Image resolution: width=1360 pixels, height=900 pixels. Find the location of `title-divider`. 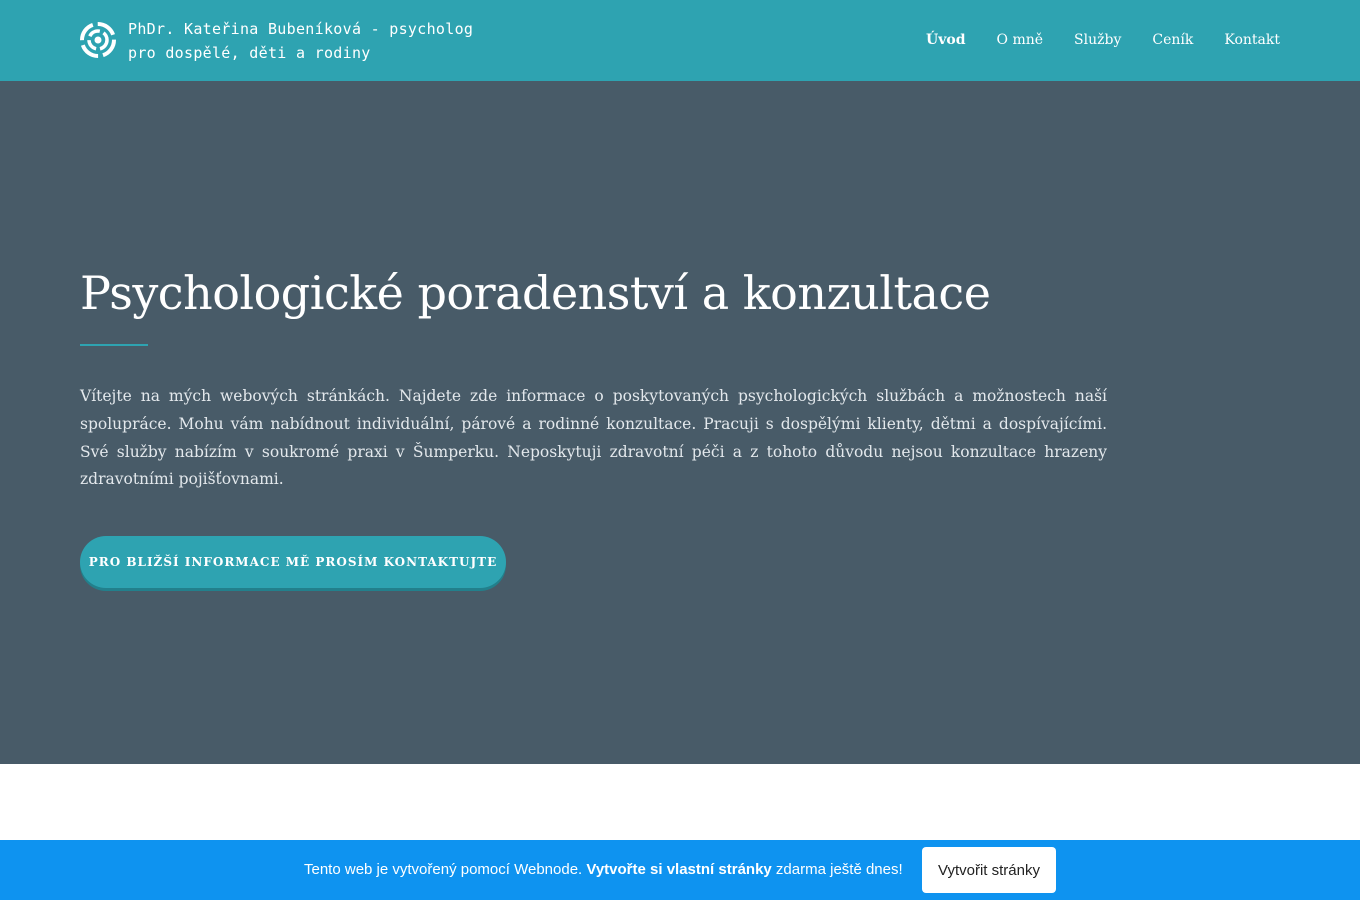

title-divider is located at coordinates (114, 345).